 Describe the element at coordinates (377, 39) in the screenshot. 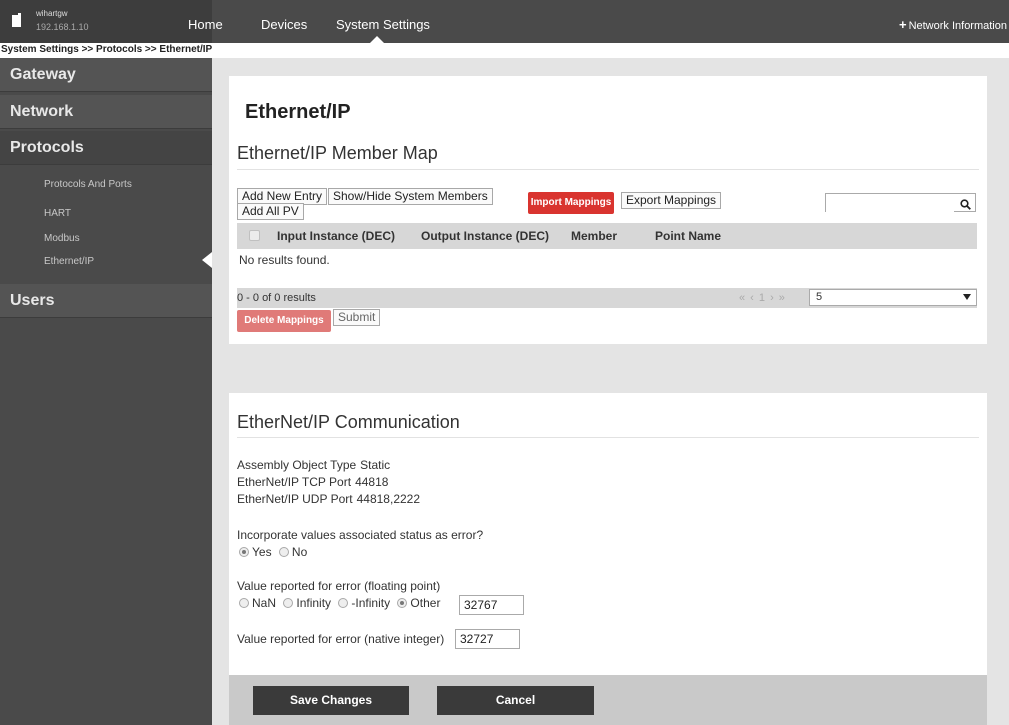

I see `active-nav-caret-icon` at that location.